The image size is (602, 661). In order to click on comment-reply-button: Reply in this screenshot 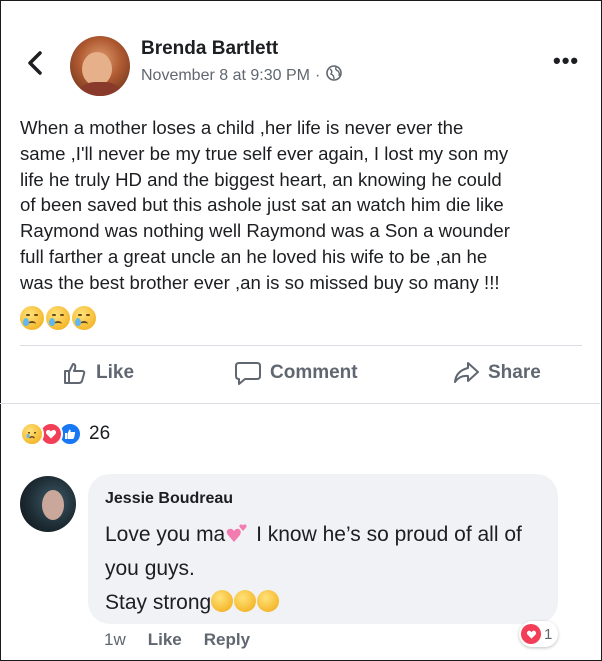, I will do `click(227, 640)`.